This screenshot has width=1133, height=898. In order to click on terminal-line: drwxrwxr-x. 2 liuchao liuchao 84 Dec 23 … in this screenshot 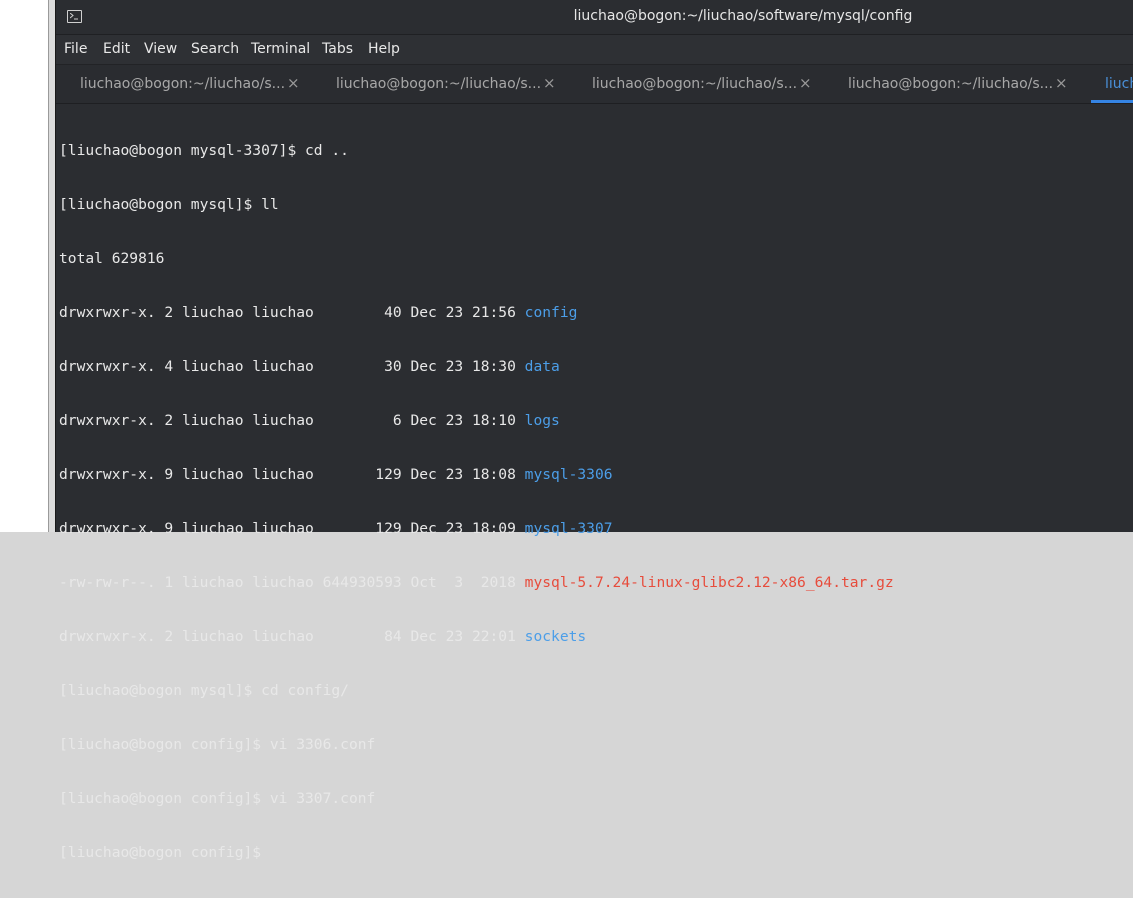, I will do `click(323, 636)`.